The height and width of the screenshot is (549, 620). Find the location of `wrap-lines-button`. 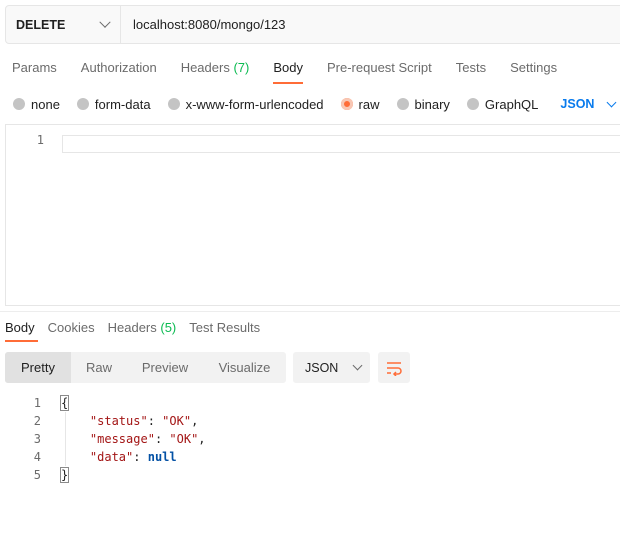

wrap-lines-button is located at coordinates (394, 367).